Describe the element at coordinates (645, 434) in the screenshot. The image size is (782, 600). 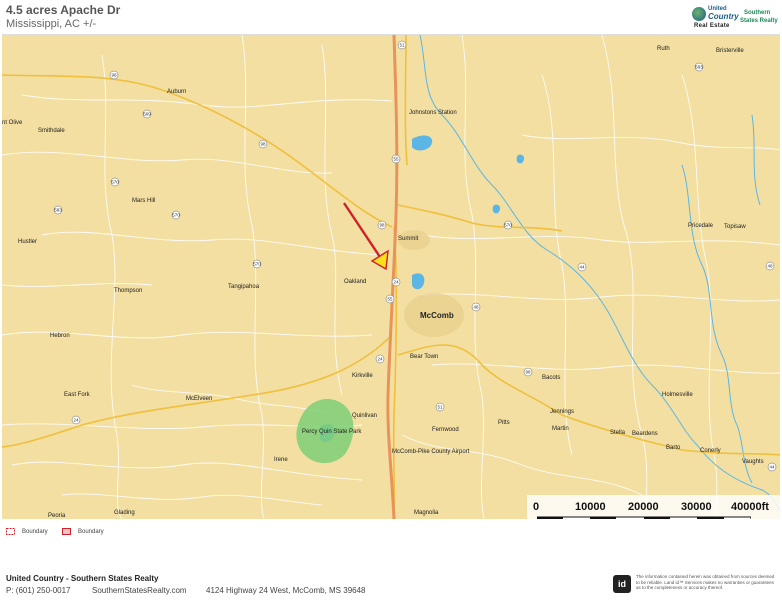
I see `place-label: Beardens` at that location.